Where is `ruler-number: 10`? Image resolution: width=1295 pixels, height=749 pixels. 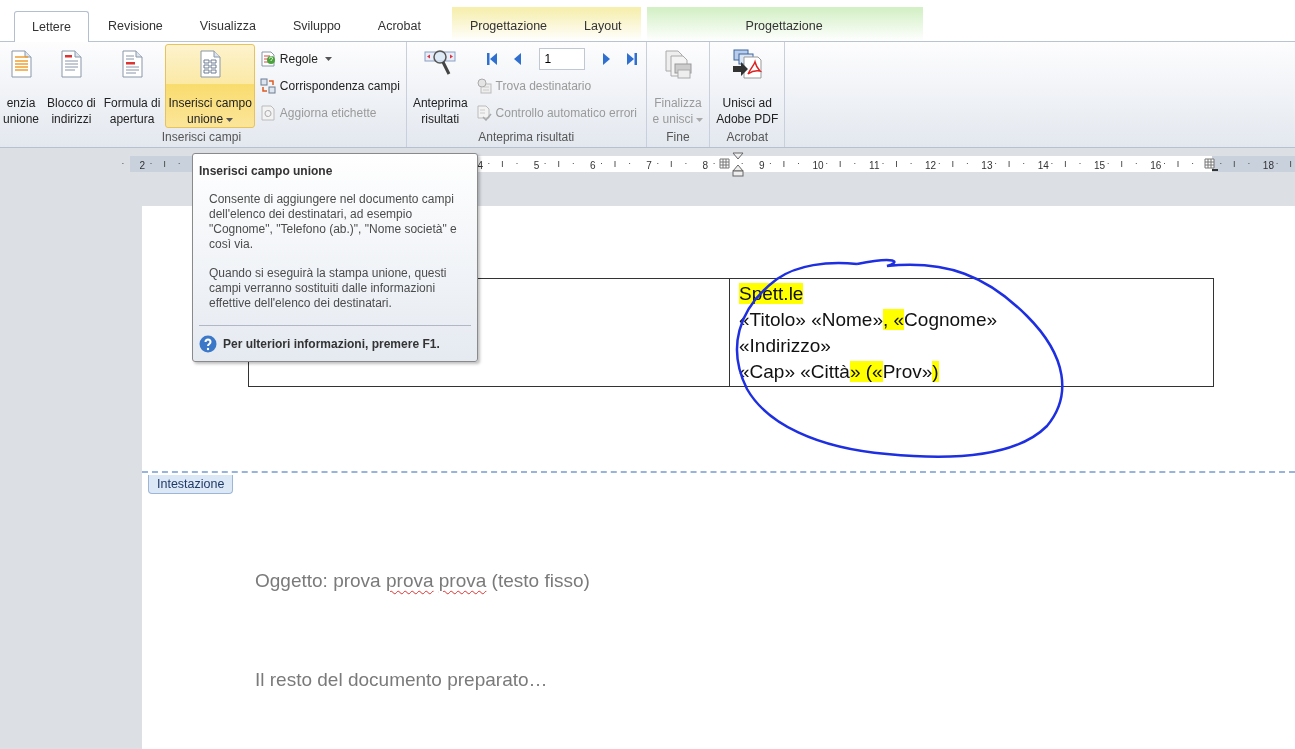
ruler-number: 10 is located at coordinates (818, 165).